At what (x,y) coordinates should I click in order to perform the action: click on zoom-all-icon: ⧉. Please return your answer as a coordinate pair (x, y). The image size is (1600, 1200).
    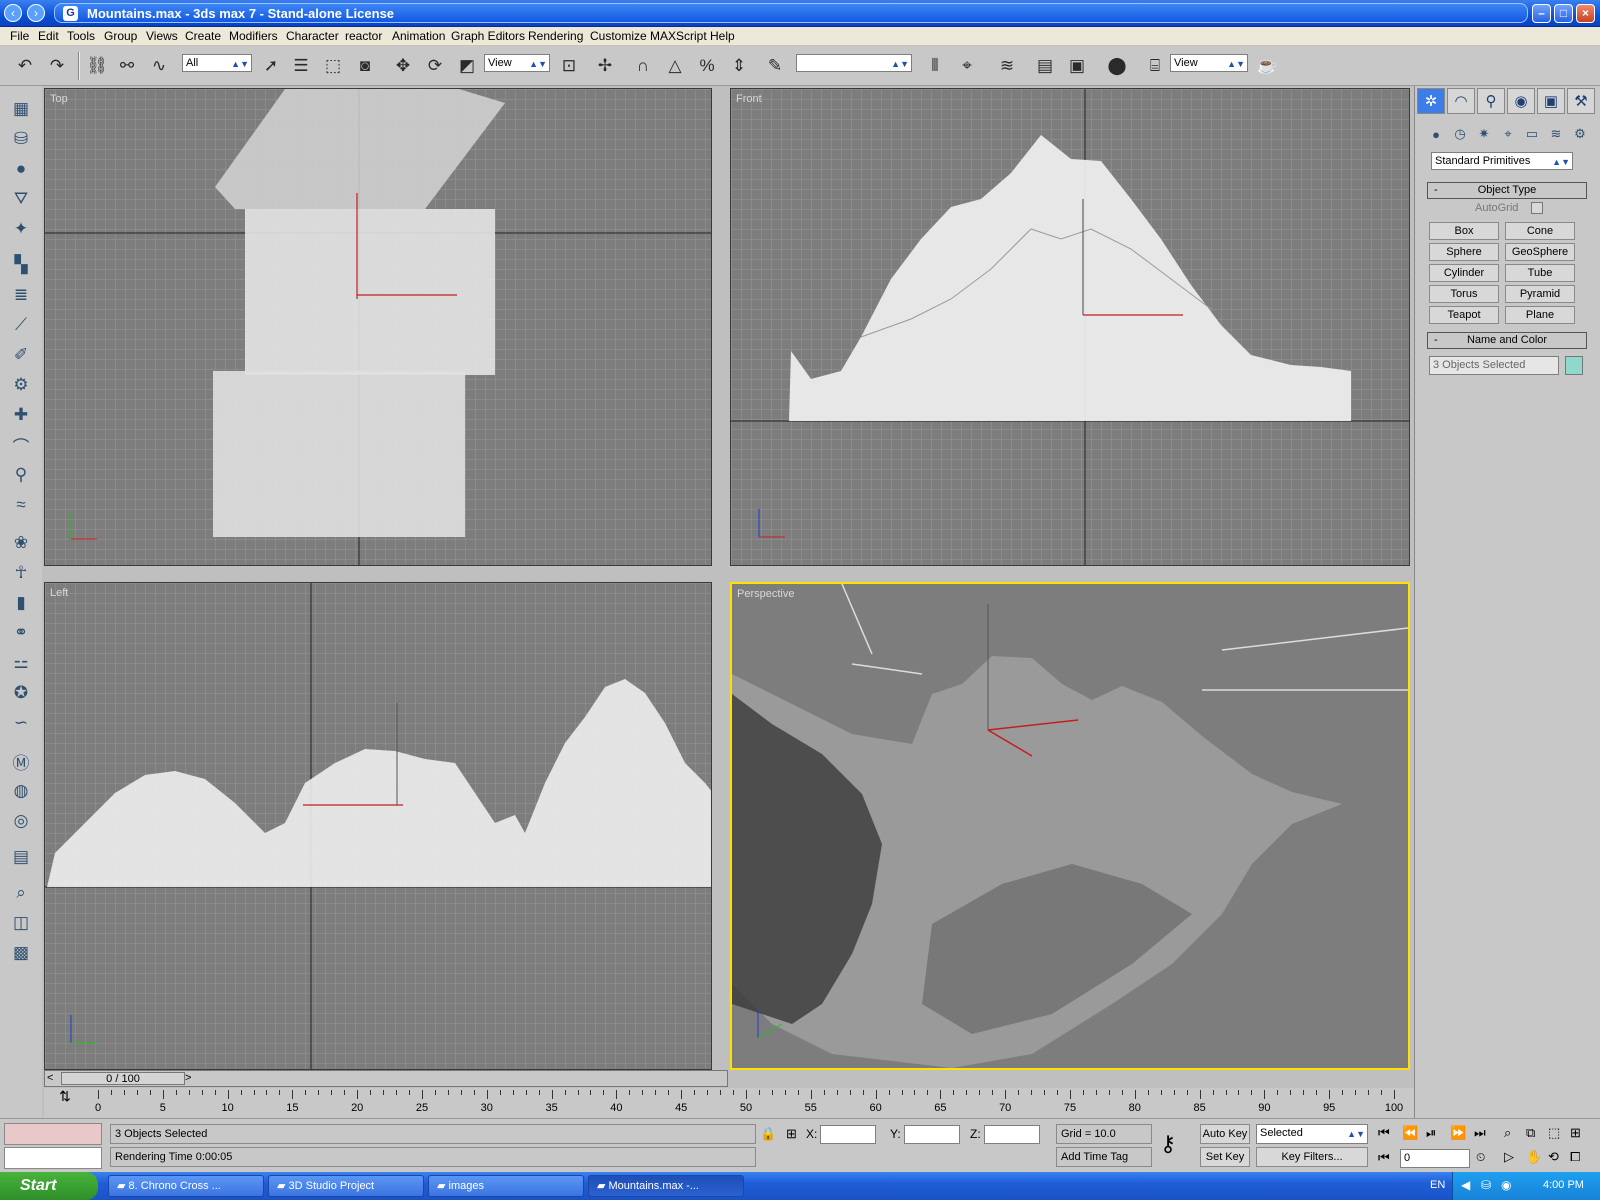
    Looking at the image, I should click on (1530, 1133).